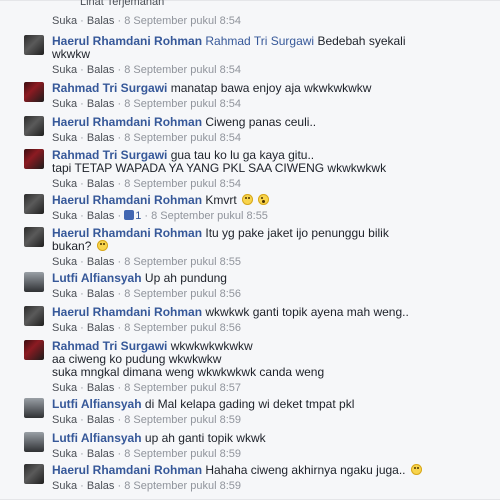 This screenshot has height=500, width=500. Describe the element at coordinates (271, 262) in the screenshot. I see `comment-meta: Suka · Balas · 8 September pukul 8:55` at that location.